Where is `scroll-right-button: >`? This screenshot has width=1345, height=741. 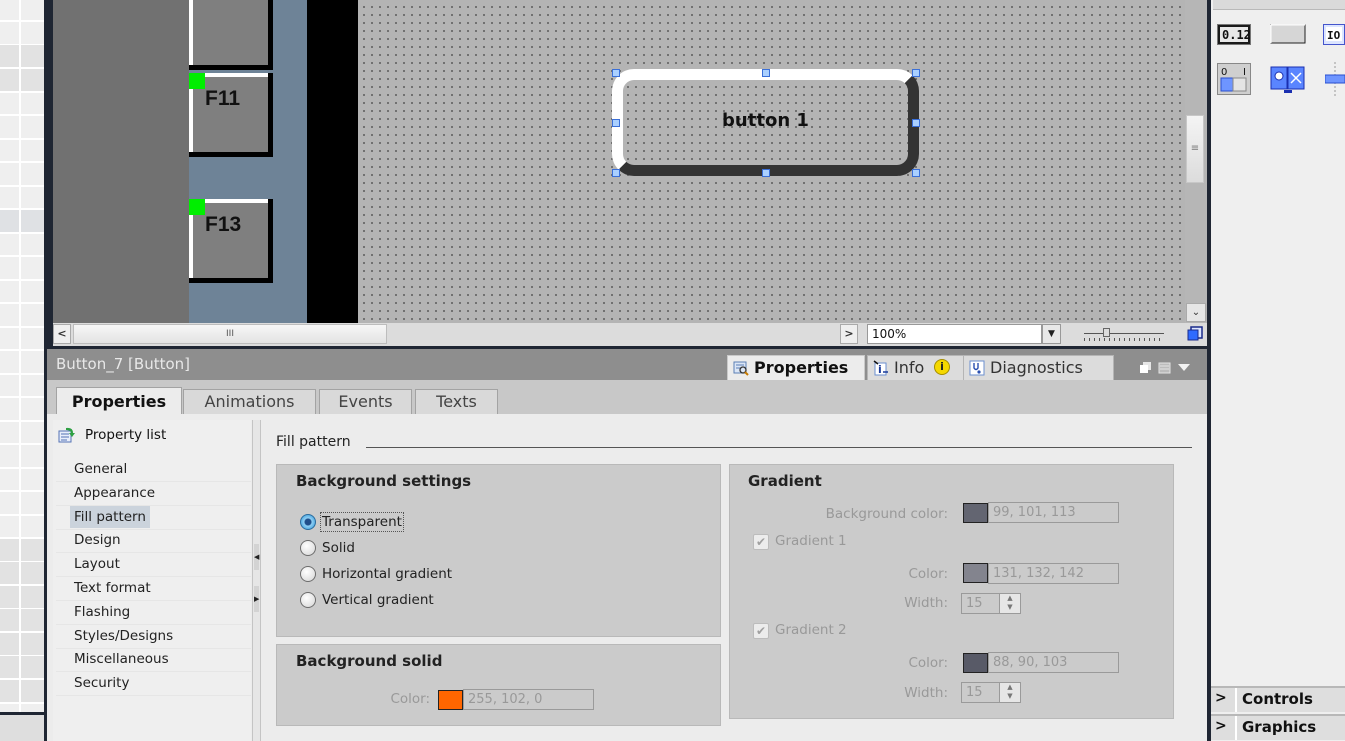
scroll-right-button: > is located at coordinates (849, 334).